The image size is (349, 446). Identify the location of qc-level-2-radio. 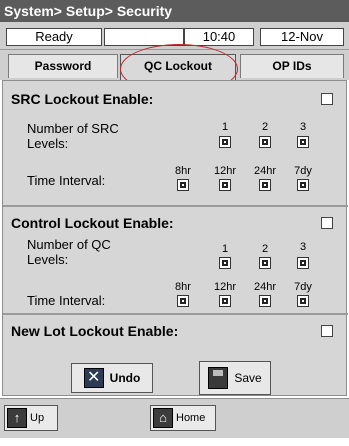
(265, 263).